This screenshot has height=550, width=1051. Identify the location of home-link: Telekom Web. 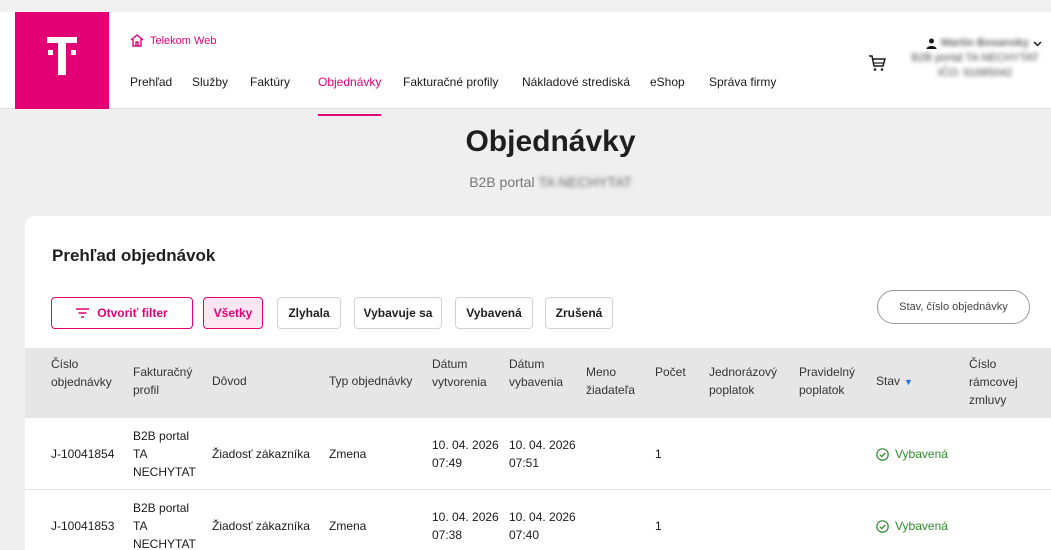
(173, 40).